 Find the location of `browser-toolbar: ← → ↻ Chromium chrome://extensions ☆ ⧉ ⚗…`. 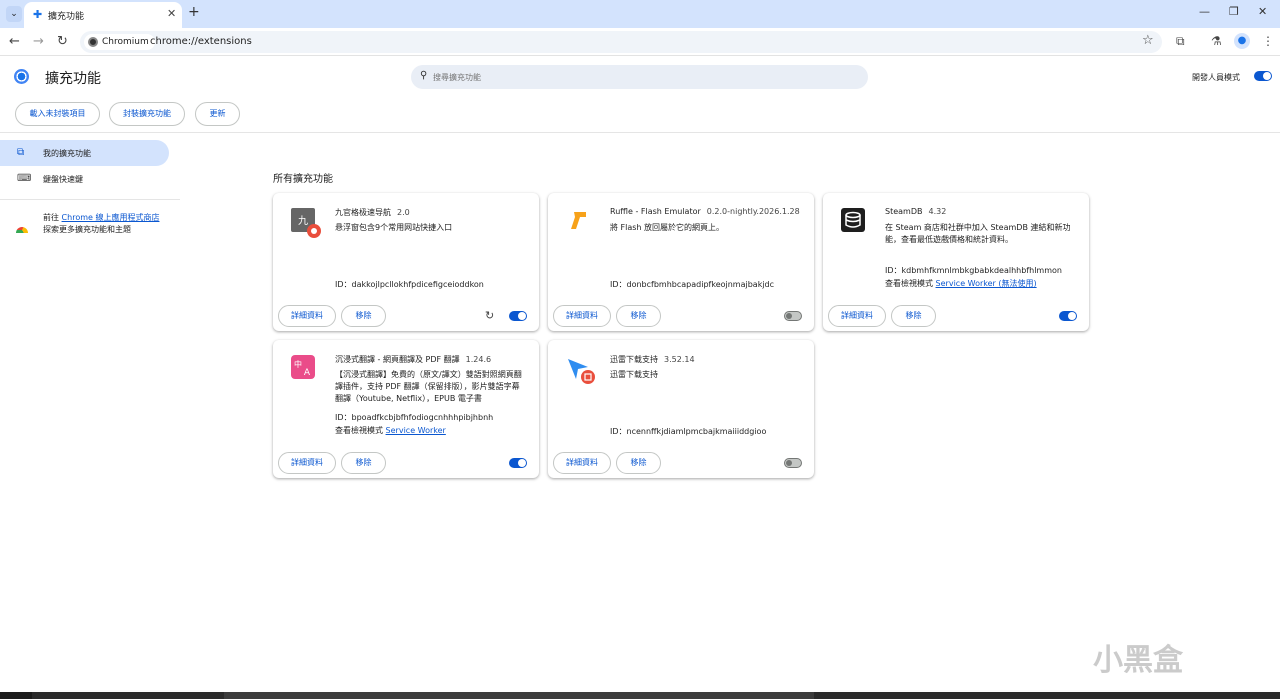

browser-toolbar: ← → ↻ Chromium chrome://extensions ☆ ⧉ ⚗… is located at coordinates (640, 42).